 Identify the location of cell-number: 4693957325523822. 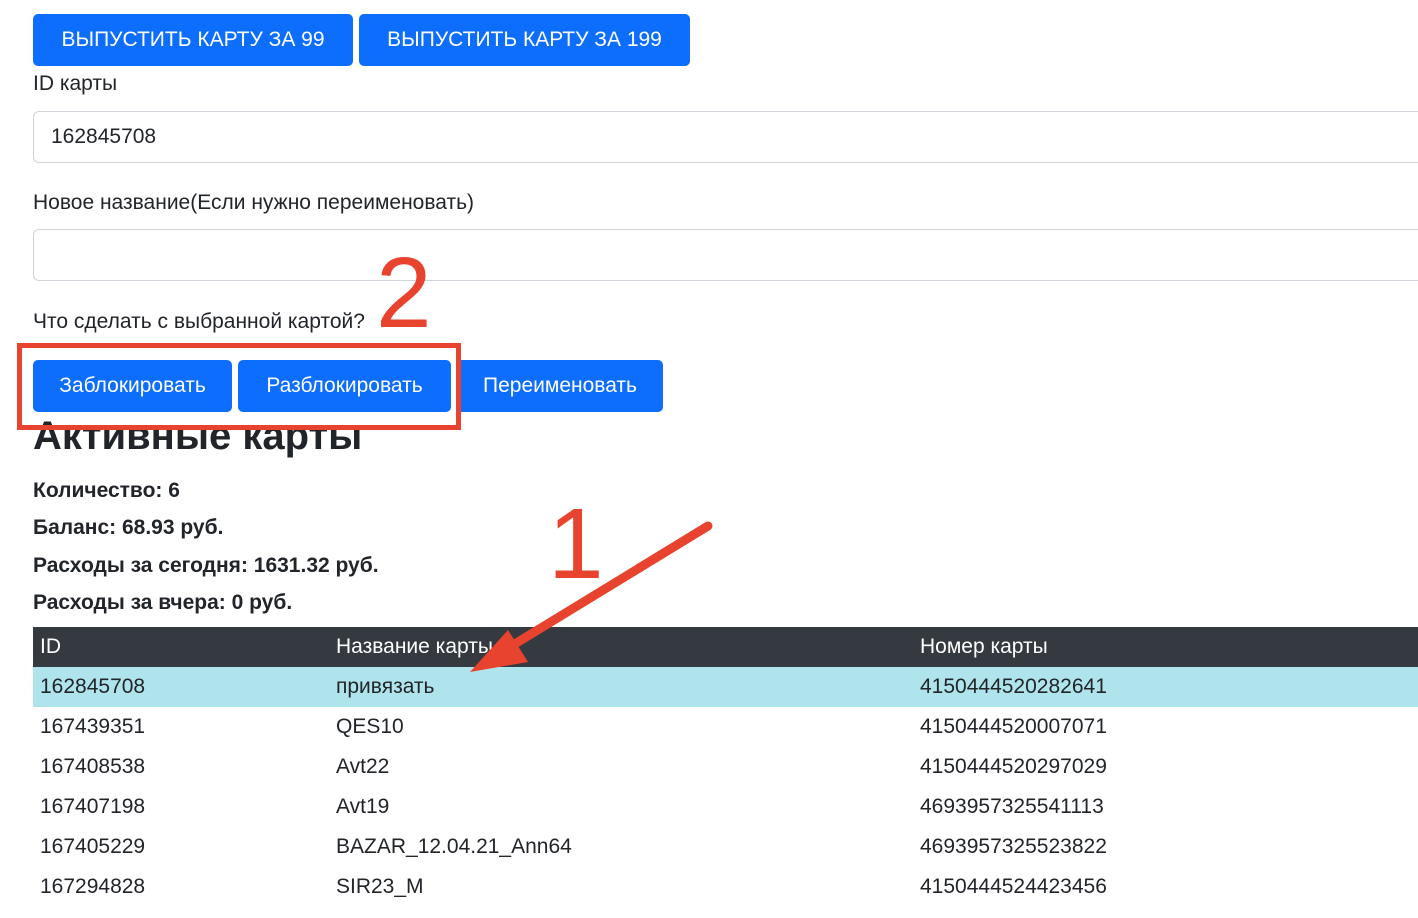
(1013, 846).